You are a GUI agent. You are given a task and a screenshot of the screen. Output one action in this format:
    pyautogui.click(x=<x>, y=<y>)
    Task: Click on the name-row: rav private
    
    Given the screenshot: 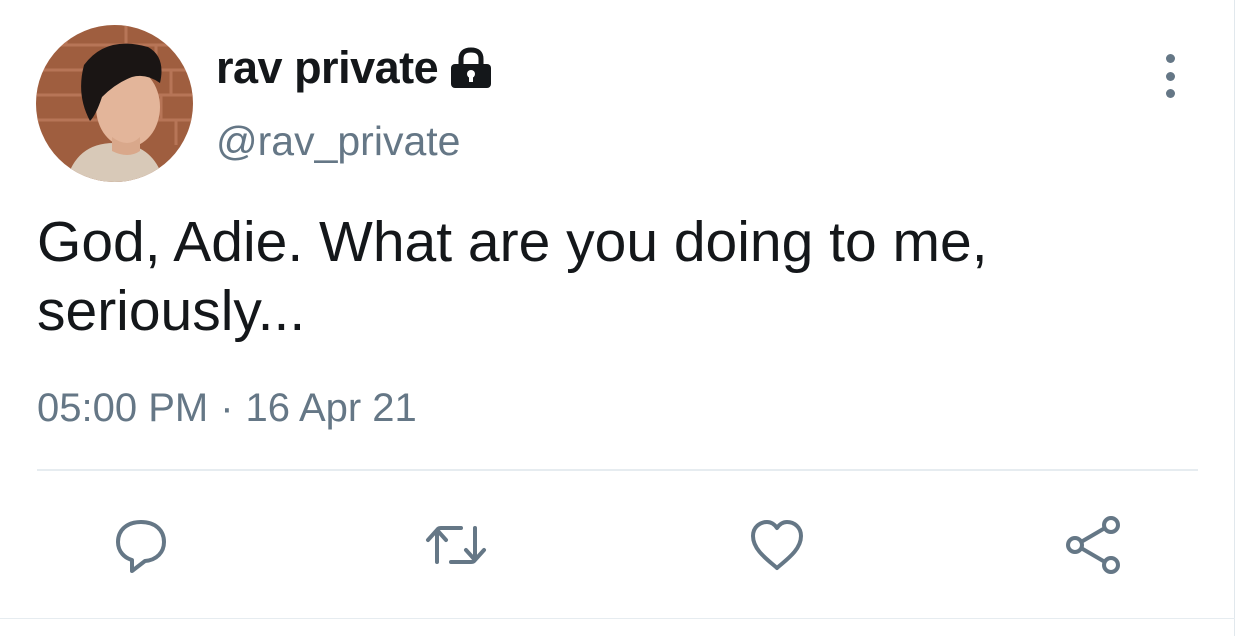 What is the action you would take?
    pyautogui.click(x=355, y=68)
    